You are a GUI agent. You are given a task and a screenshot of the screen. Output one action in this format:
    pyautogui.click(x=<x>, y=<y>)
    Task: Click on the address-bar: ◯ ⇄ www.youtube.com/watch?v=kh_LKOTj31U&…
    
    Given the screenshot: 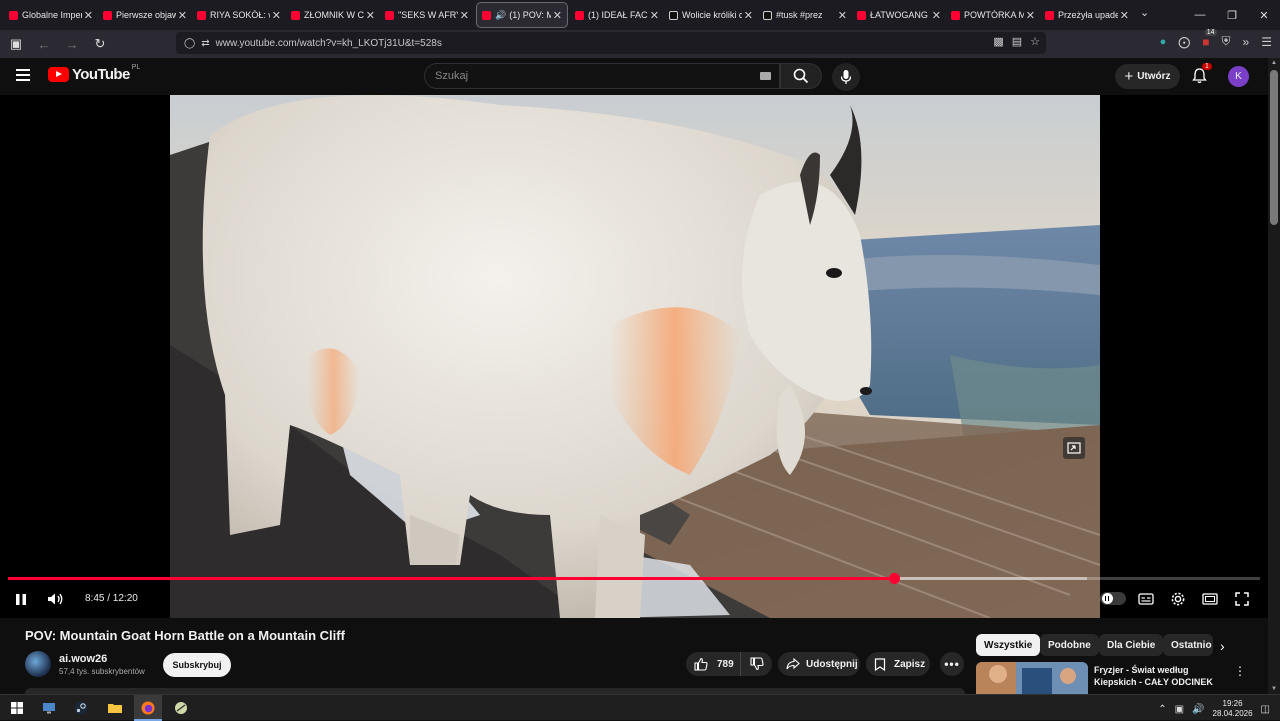 What is the action you would take?
    pyautogui.click(x=611, y=43)
    